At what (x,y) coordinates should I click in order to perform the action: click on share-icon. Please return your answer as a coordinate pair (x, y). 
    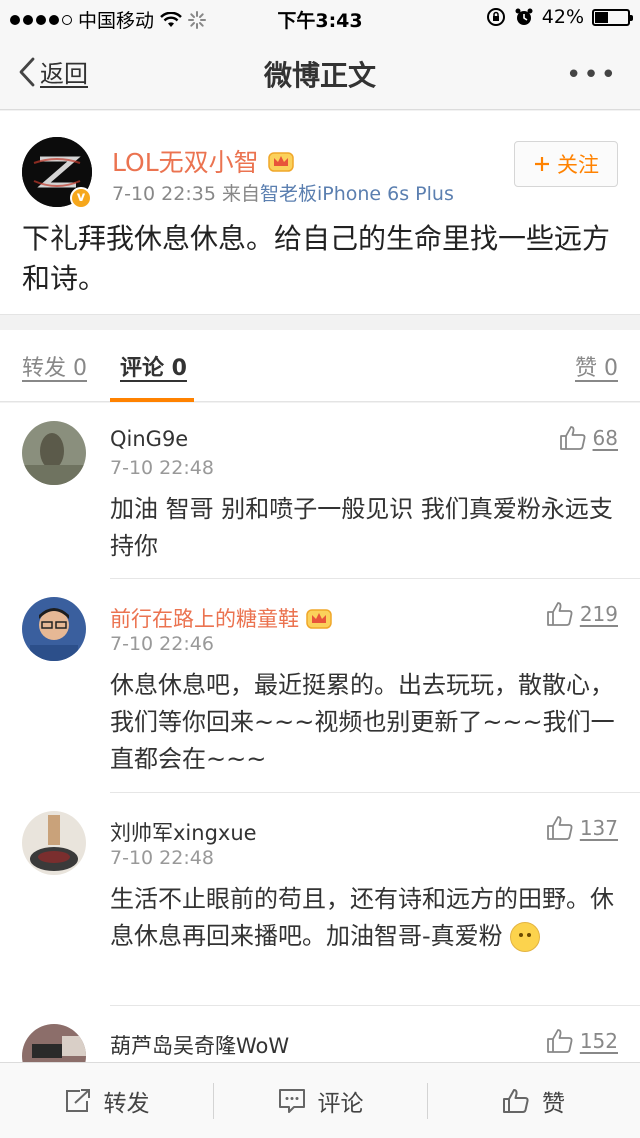
    Looking at the image, I should click on (77, 1100).